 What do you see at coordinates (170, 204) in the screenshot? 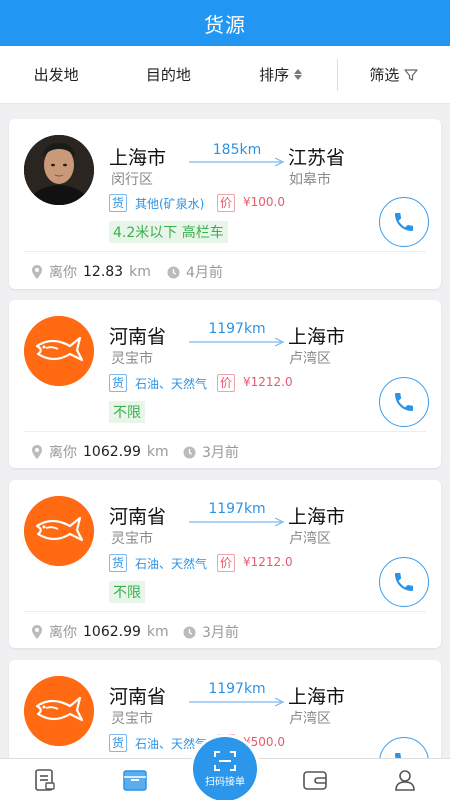
I see `goods-type: 其他(矿泉水)` at bounding box center [170, 204].